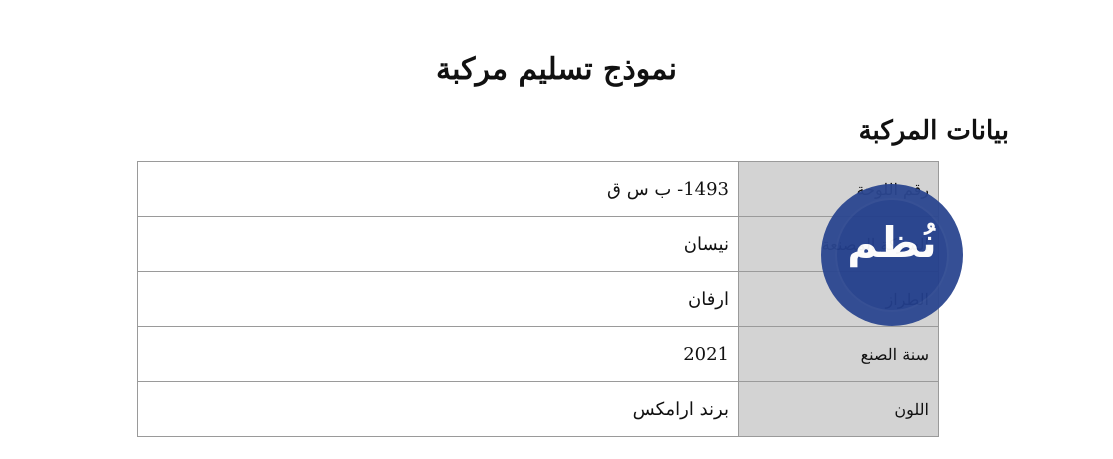 The width and height of the screenshot is (1113, 459). What do you see at coordinates (838, 354) in the screenshot?
I see `row-label: سنة الصنع` at bounding box center [838, 354].